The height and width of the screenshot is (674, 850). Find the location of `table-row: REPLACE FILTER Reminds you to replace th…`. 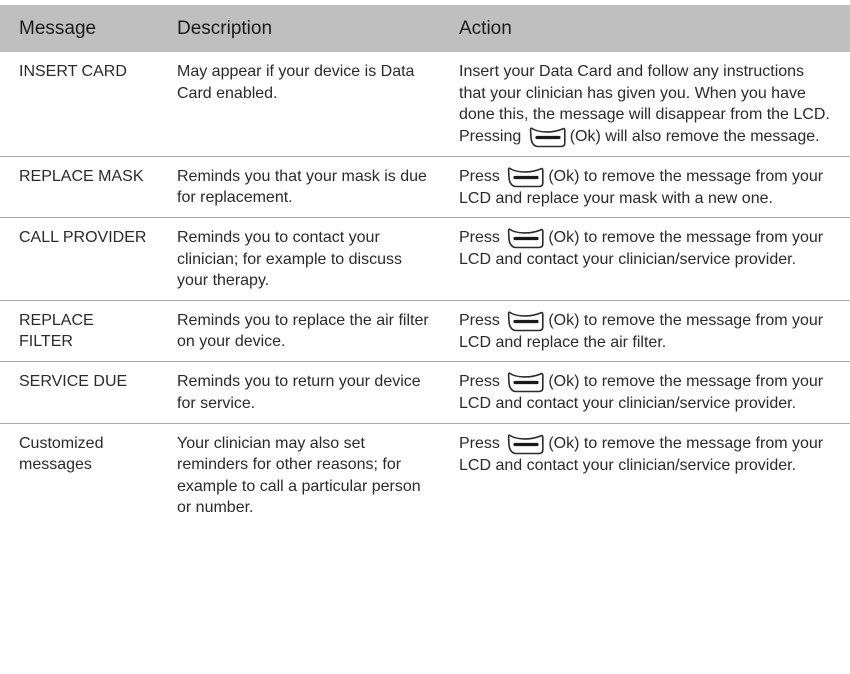

table-row: REPLACE FILTER Reminds you to replace th… is located at coordinates (425, 331).